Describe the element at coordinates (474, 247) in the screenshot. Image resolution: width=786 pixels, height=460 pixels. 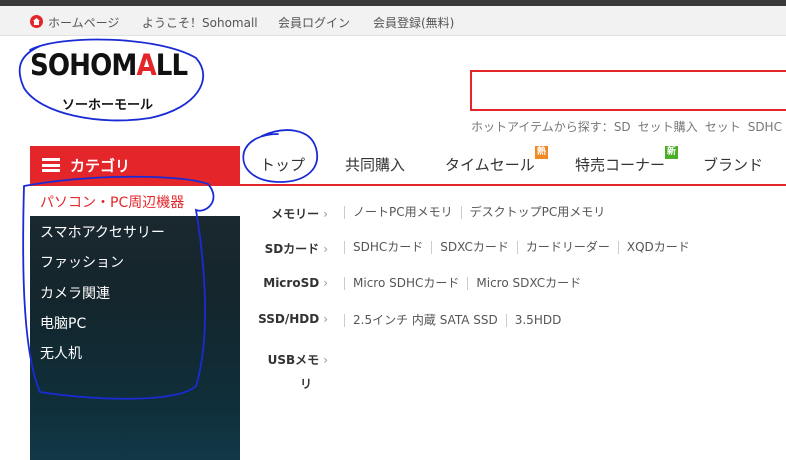
I see `subcat-link: SDXCカード` at that location.